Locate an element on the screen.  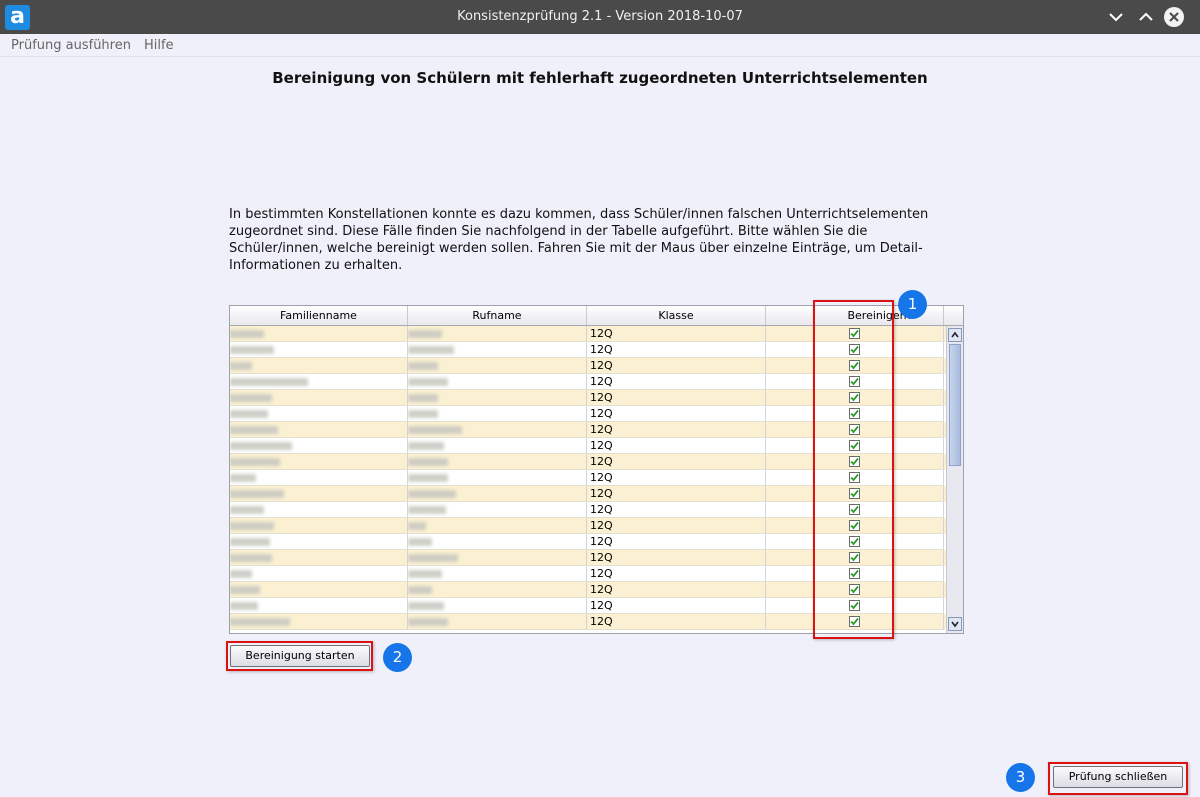
minimize-button is located at coordinates (1116, 17).